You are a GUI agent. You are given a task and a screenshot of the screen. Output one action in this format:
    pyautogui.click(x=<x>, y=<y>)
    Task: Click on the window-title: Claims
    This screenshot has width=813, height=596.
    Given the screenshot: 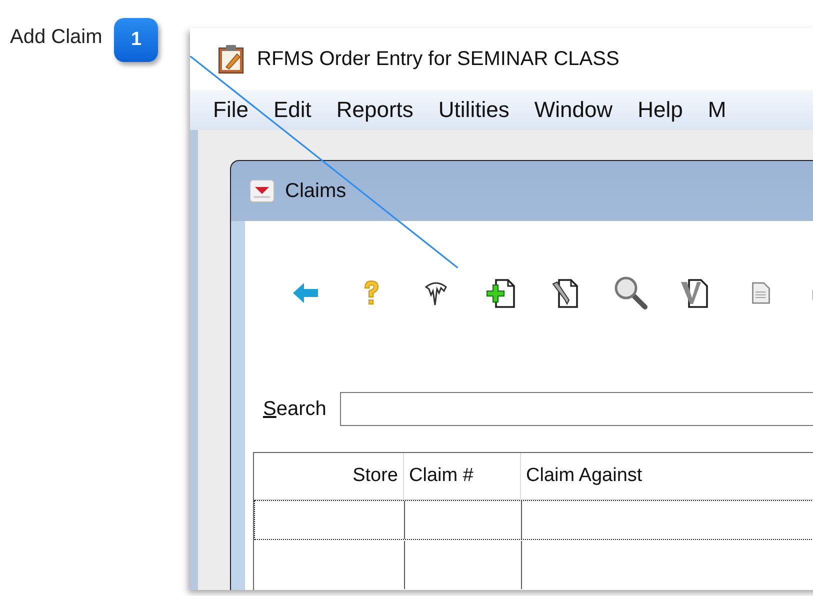 What is the action you would take?
    pyautogui.click(x=315, y=191)
    